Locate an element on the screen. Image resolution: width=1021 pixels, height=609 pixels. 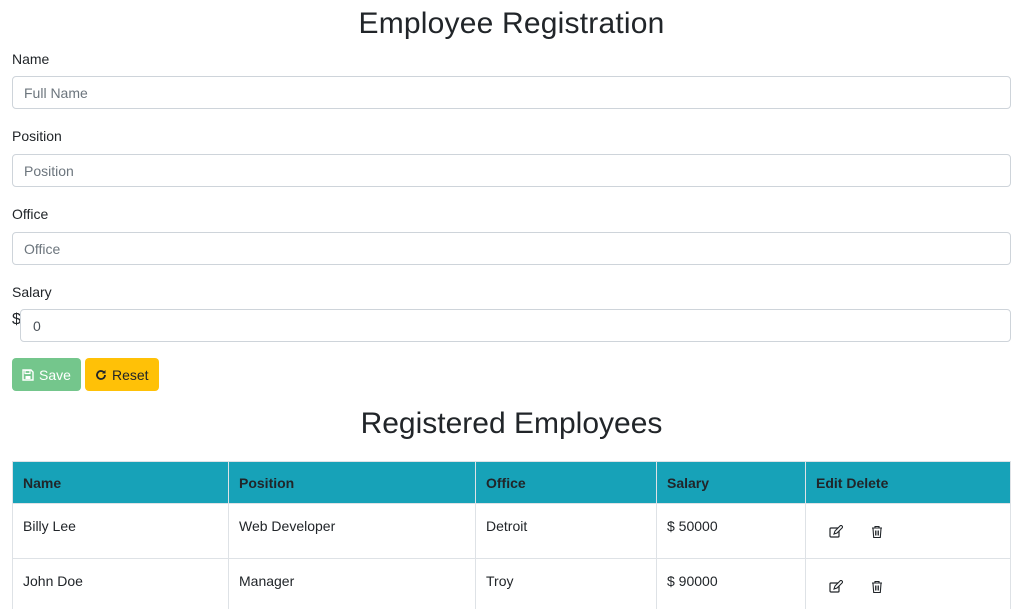
position-input is located at coordinates (511, 170).